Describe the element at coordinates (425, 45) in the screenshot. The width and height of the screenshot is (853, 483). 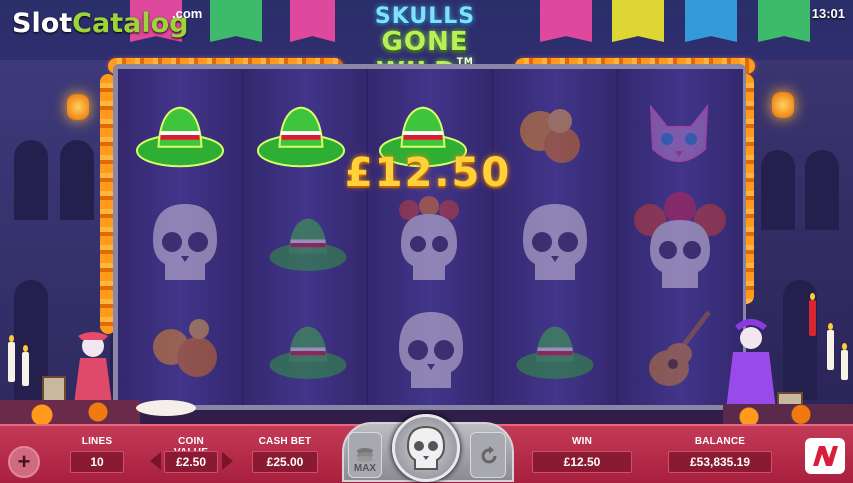
I see `game-logo: SKULLS GONE WILDTM` at that location.